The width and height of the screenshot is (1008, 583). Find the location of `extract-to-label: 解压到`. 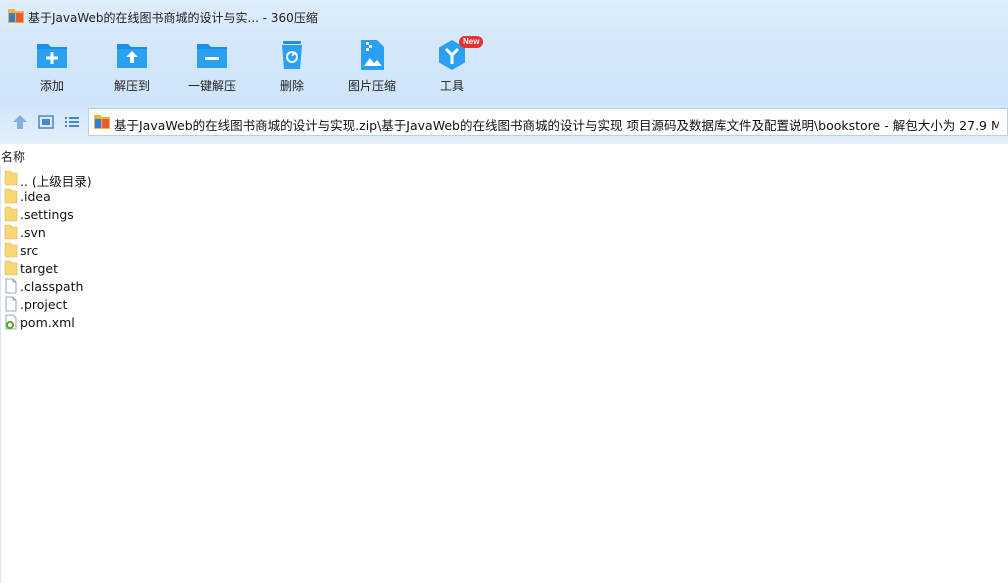

extract-to-label: 解压到 is located at coordinates (131, 86).